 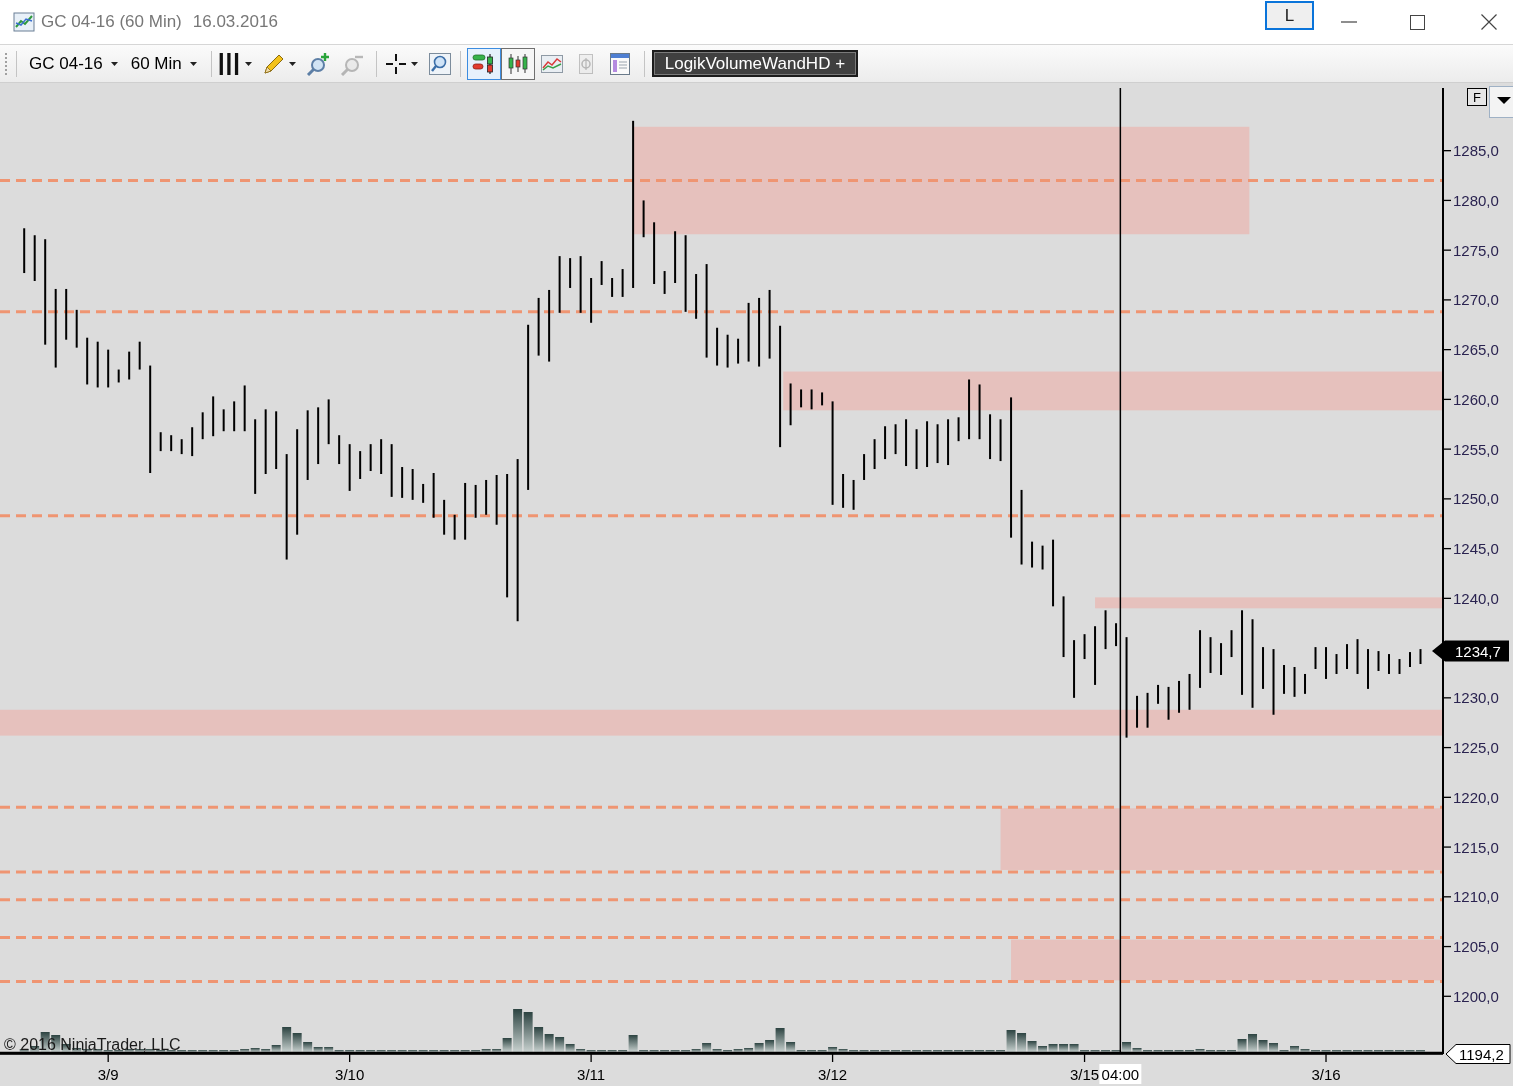 I want to click on price-axis-label: 1275,0, so click(x=1476, y=250).